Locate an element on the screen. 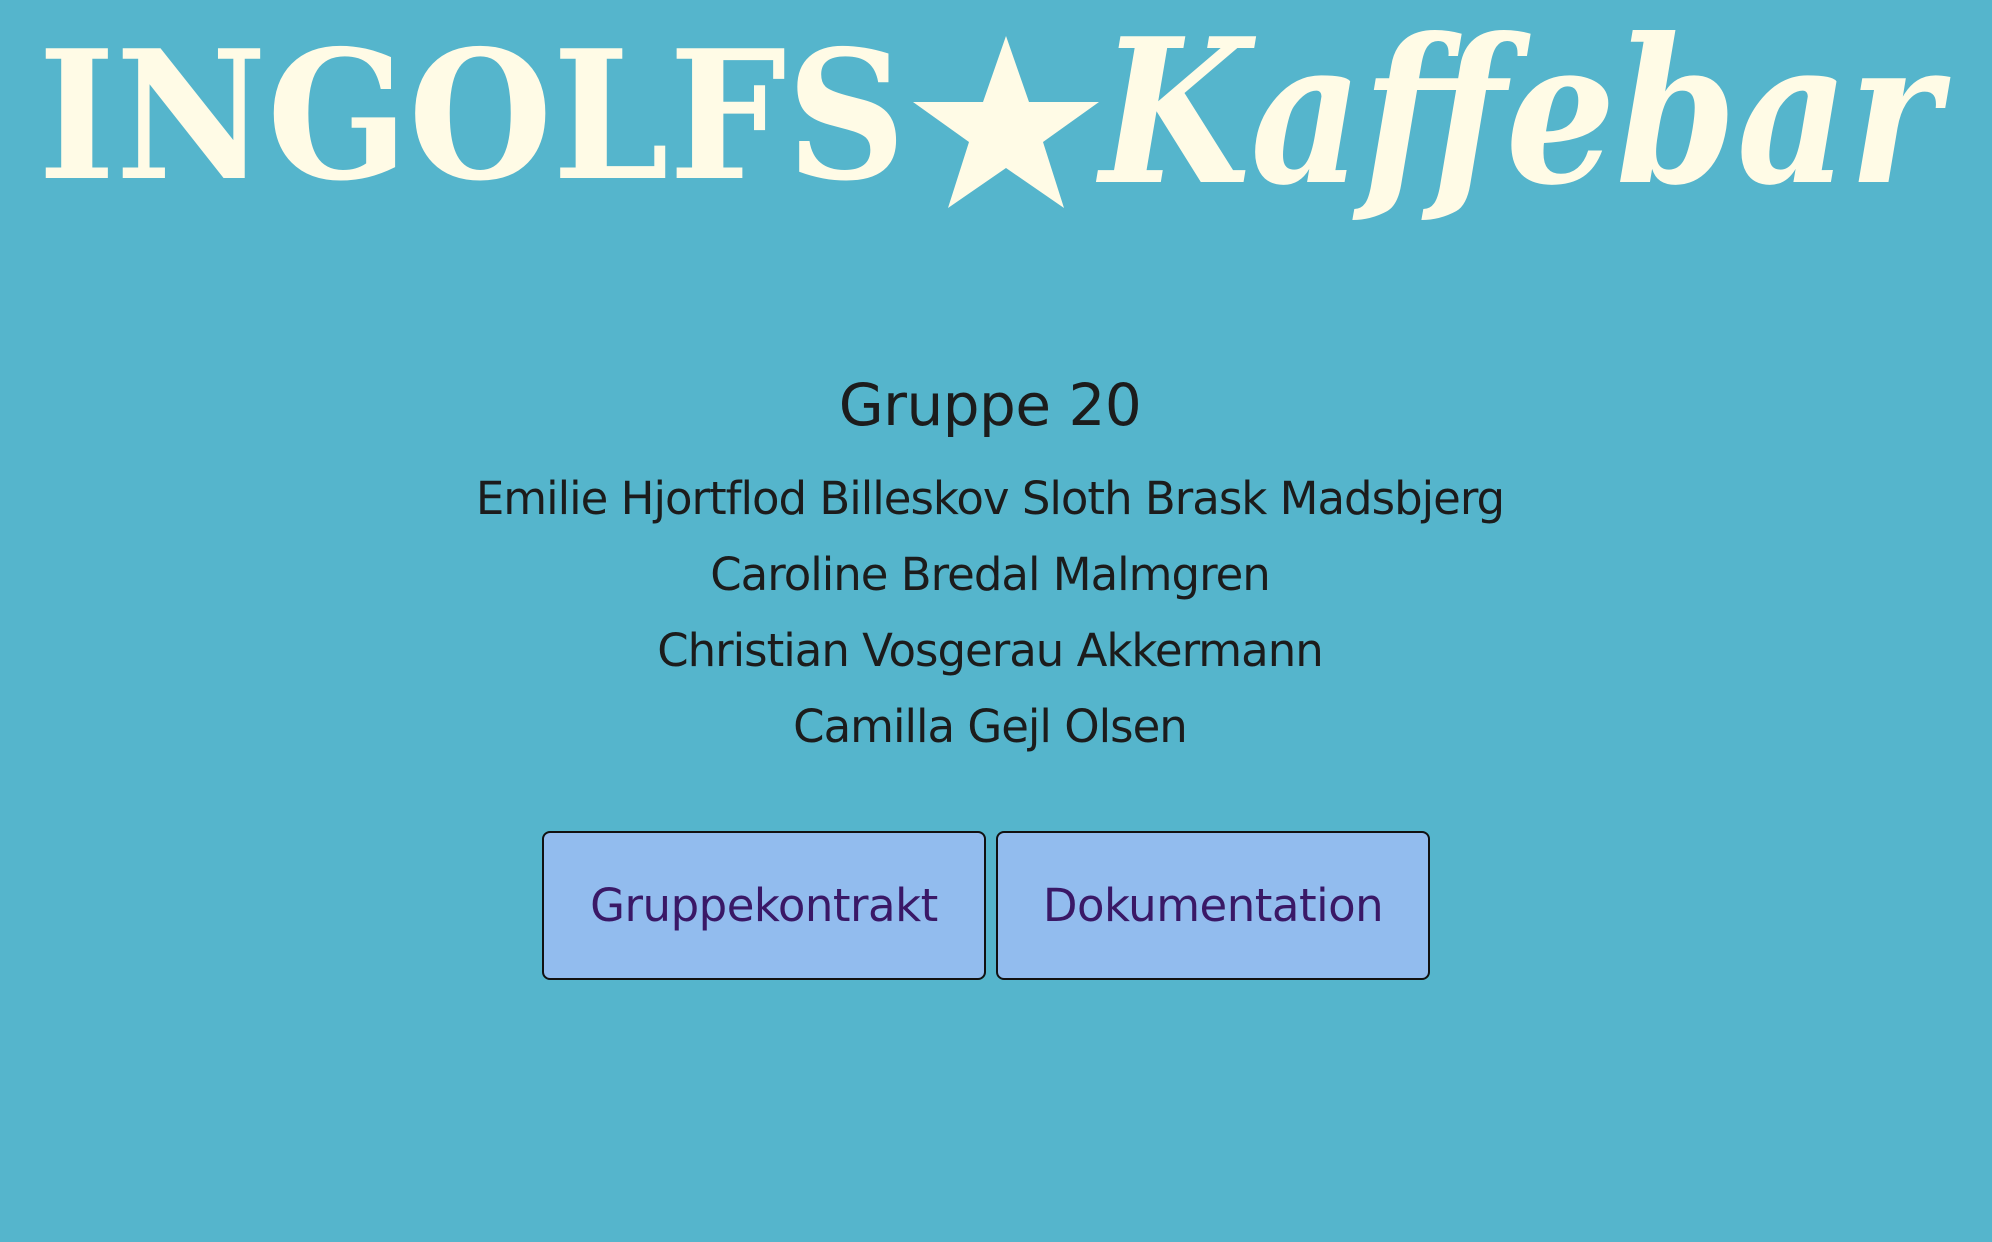  button-group: Gruppekontrakt Dokumentation is located at coordinates (986, 905).